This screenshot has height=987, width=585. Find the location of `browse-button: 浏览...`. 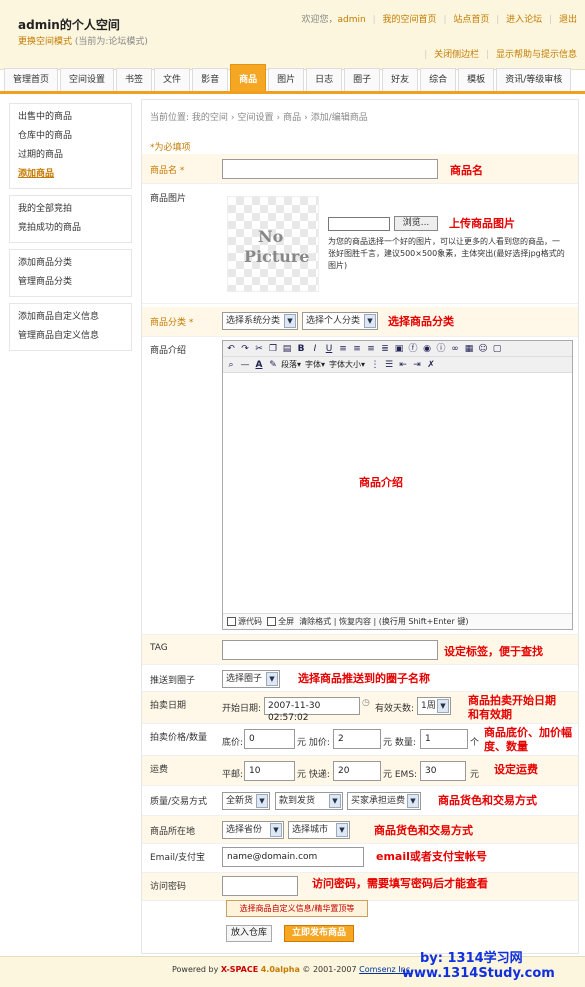

browse-button: 浏览... is located at coordinates (416, 223).